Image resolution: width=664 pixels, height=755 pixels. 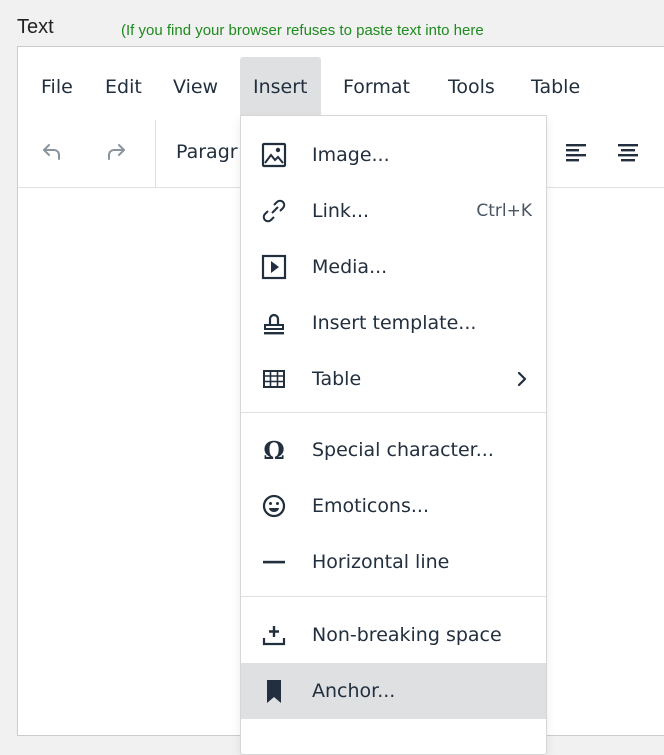 I want to click on table-icon, so click(x=274, y=379).